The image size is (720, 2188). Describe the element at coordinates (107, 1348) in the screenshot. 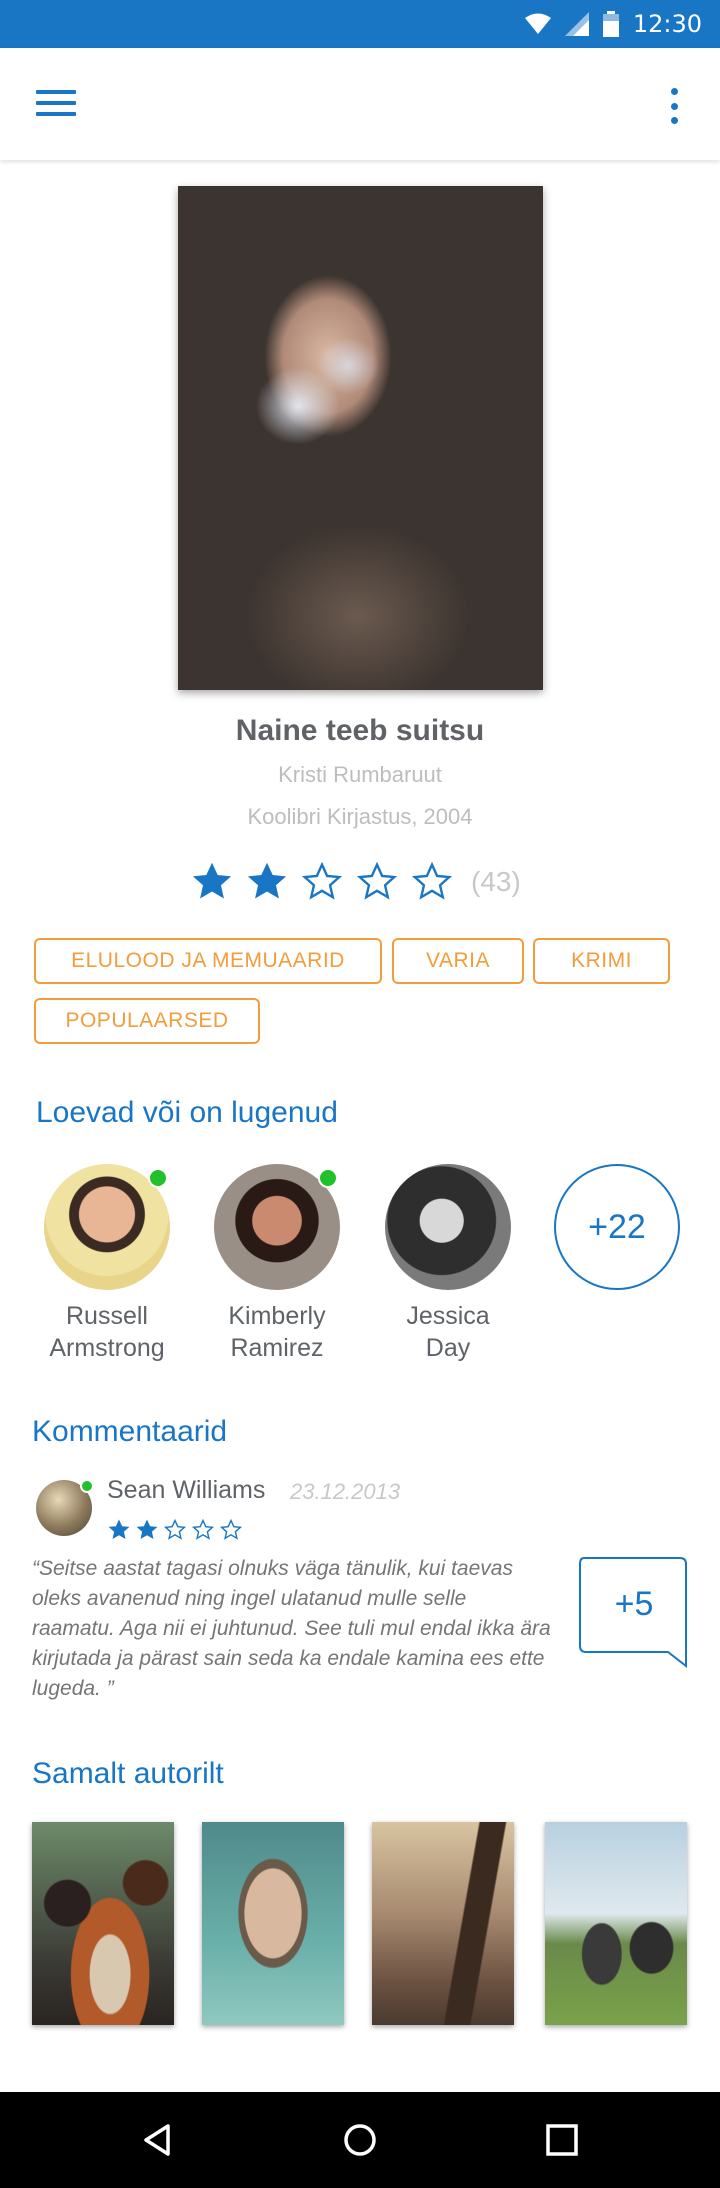

I see `reader-last-name: Armstrong` at that location.